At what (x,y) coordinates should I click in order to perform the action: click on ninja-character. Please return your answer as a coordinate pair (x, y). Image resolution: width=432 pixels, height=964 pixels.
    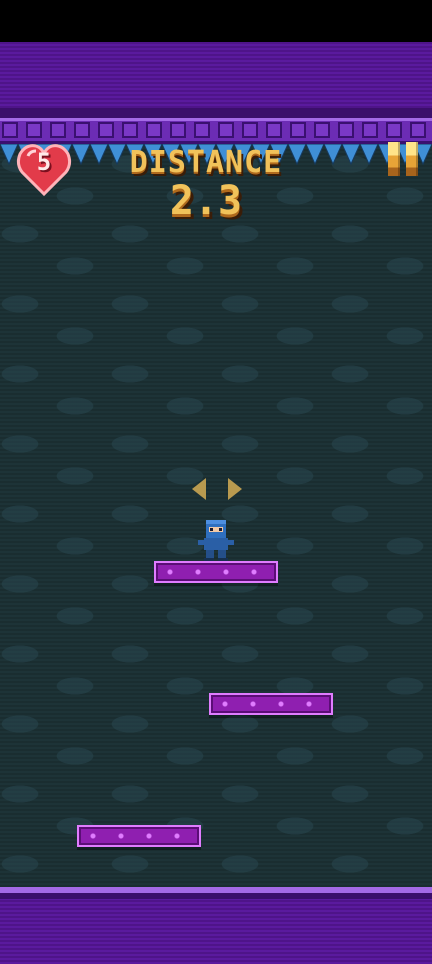
    Looking at the image, I should click on (216, 540).